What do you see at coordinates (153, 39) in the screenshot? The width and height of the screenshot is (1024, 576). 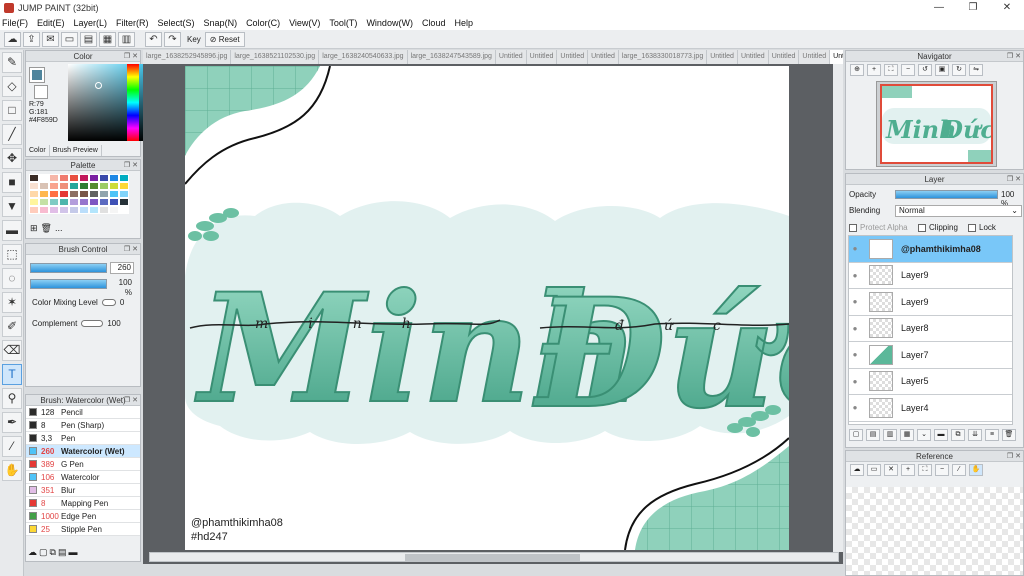 I see `undo-icon: ↶` at bounding box center [153, 39].